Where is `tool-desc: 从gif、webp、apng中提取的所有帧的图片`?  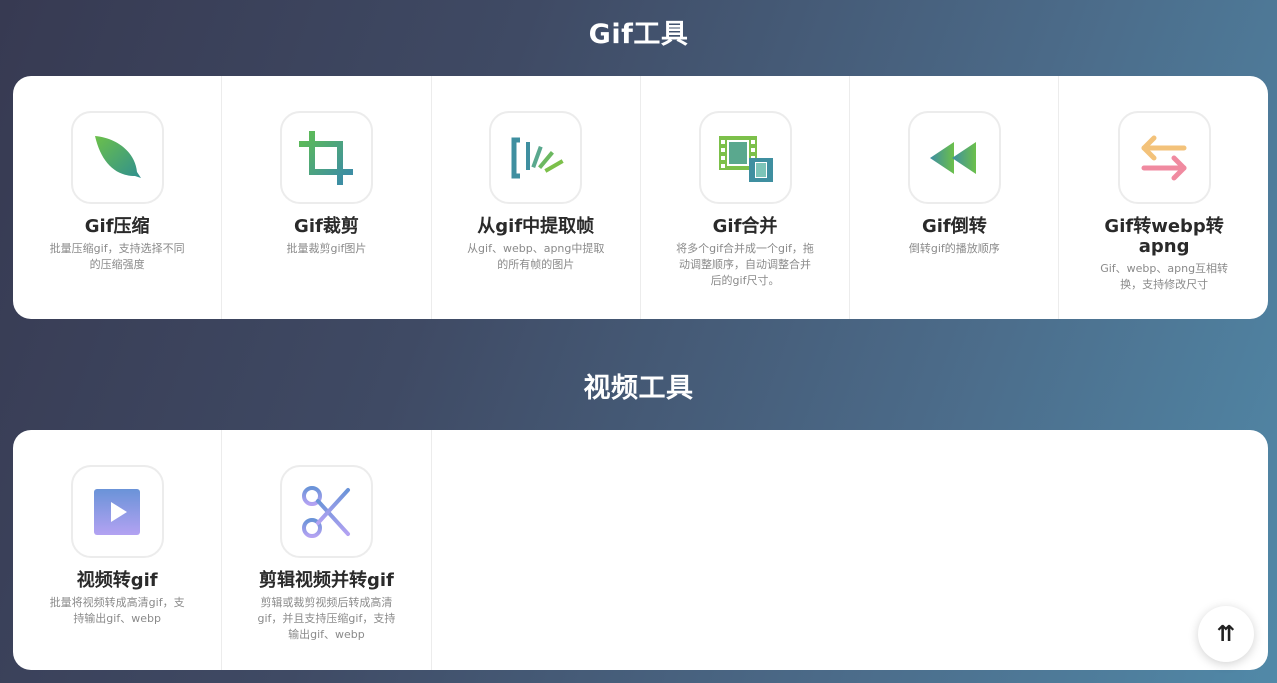
tool-desc: 从gif、webp、apng中提取的所有帧的图片 is located at coordinates (536, 256).